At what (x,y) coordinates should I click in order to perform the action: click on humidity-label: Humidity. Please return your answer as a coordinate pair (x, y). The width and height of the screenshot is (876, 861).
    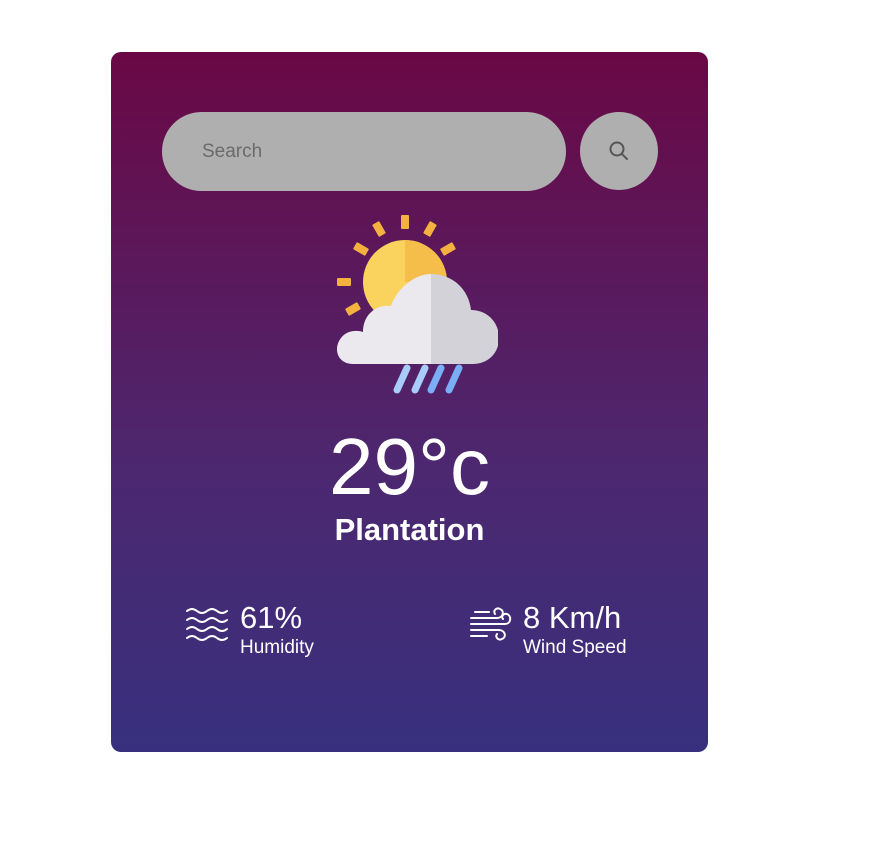
    Looking at the image, I should click on (277, 647).